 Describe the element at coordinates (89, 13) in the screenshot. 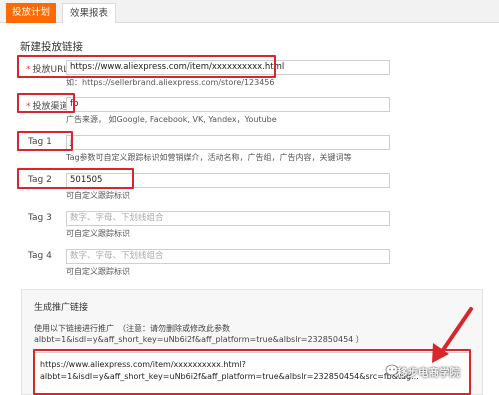

I see `tab-performance-report: 效果报表` at that location.